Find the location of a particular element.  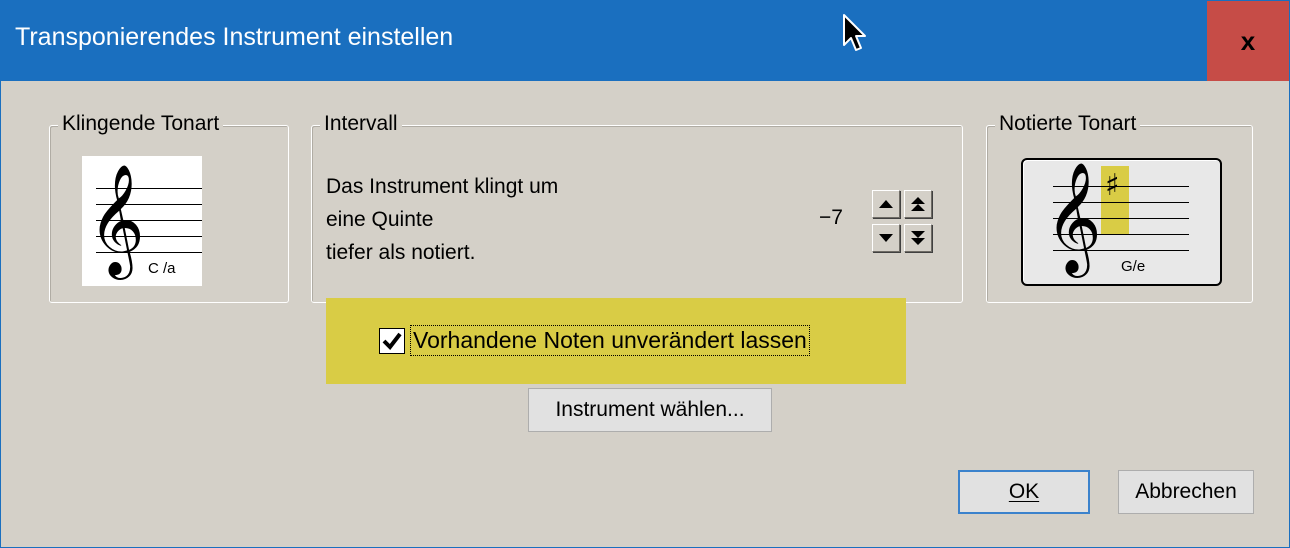

interval-octave-down-button is located at coordinates (918, 238).